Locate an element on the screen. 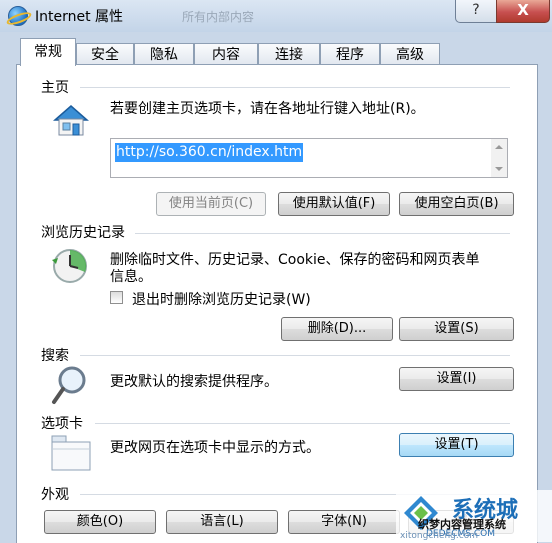 This screenshot has height=543, width=552. history-divider is located at coordinates (322, 233).